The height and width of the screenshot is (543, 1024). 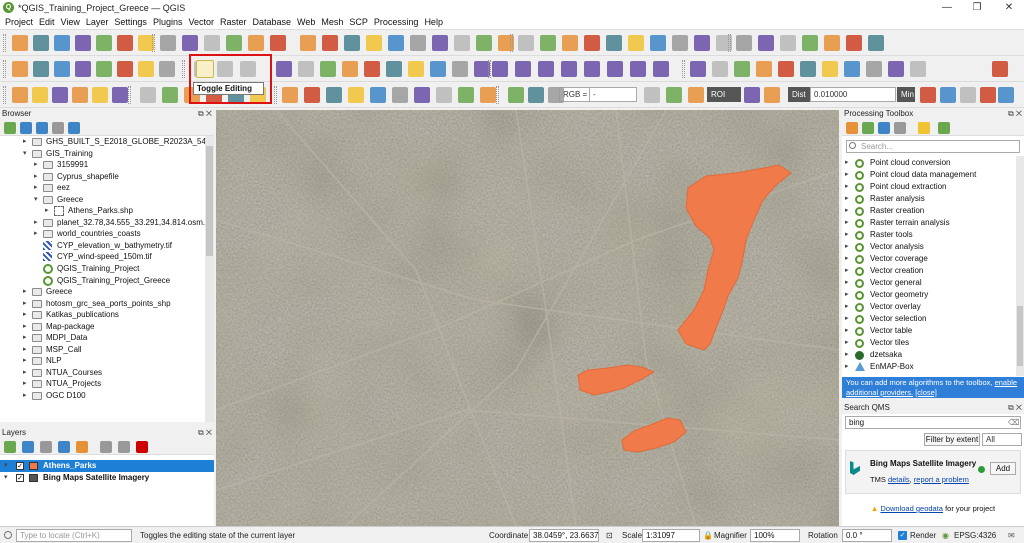 I want to click on close-info-link: [close], so click(x=926, y=392).